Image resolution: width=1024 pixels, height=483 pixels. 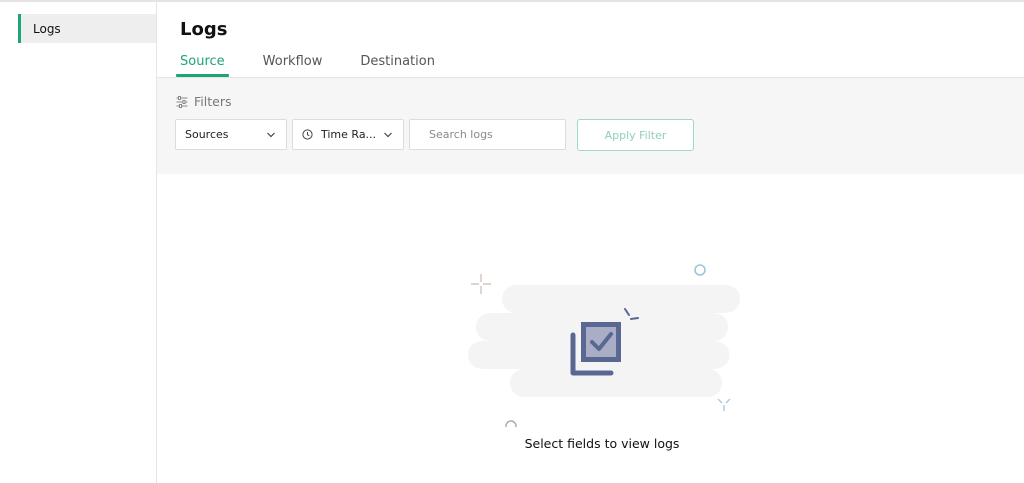 What do you see at coordinates (481, 284) in the screenshot?
I see `plus-icon` at bounding box center [481, 284].